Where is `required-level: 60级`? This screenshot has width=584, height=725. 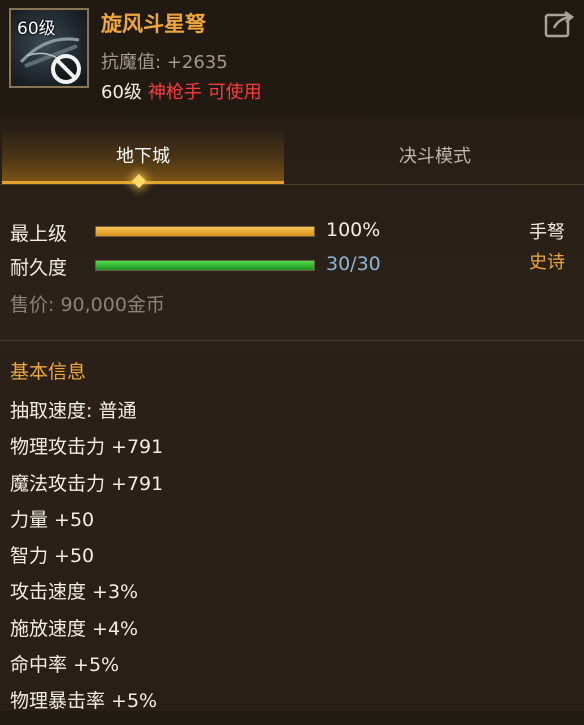
required-level: 60级 is located at coordinates (121, 92).